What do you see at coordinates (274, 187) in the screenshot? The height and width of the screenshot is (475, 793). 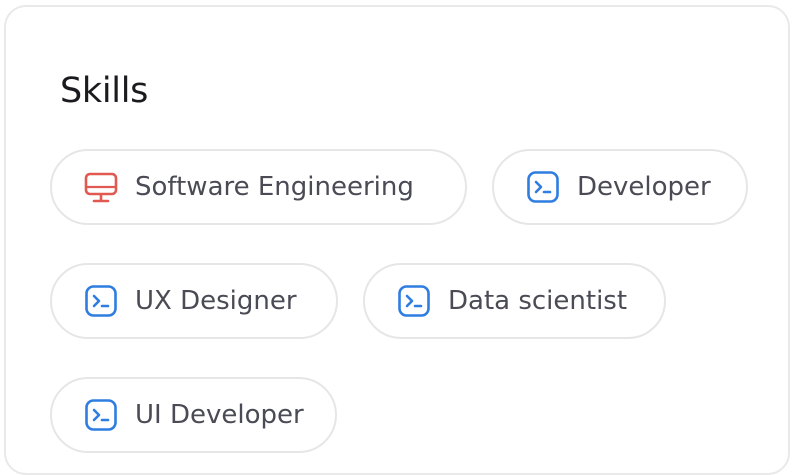 I see `skill-chip-label: Software Engineering` at bounding box center [274, 187].